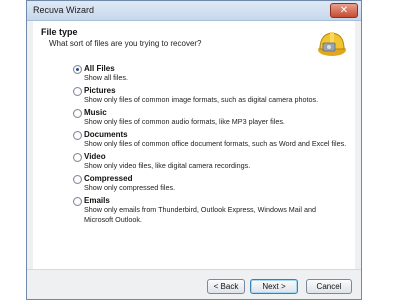 The width and height of the screenshot is (400, 300). Describe the element at coordinates (329, 286) in the screenshot. I see `cancel-button: Cancel` at that location.